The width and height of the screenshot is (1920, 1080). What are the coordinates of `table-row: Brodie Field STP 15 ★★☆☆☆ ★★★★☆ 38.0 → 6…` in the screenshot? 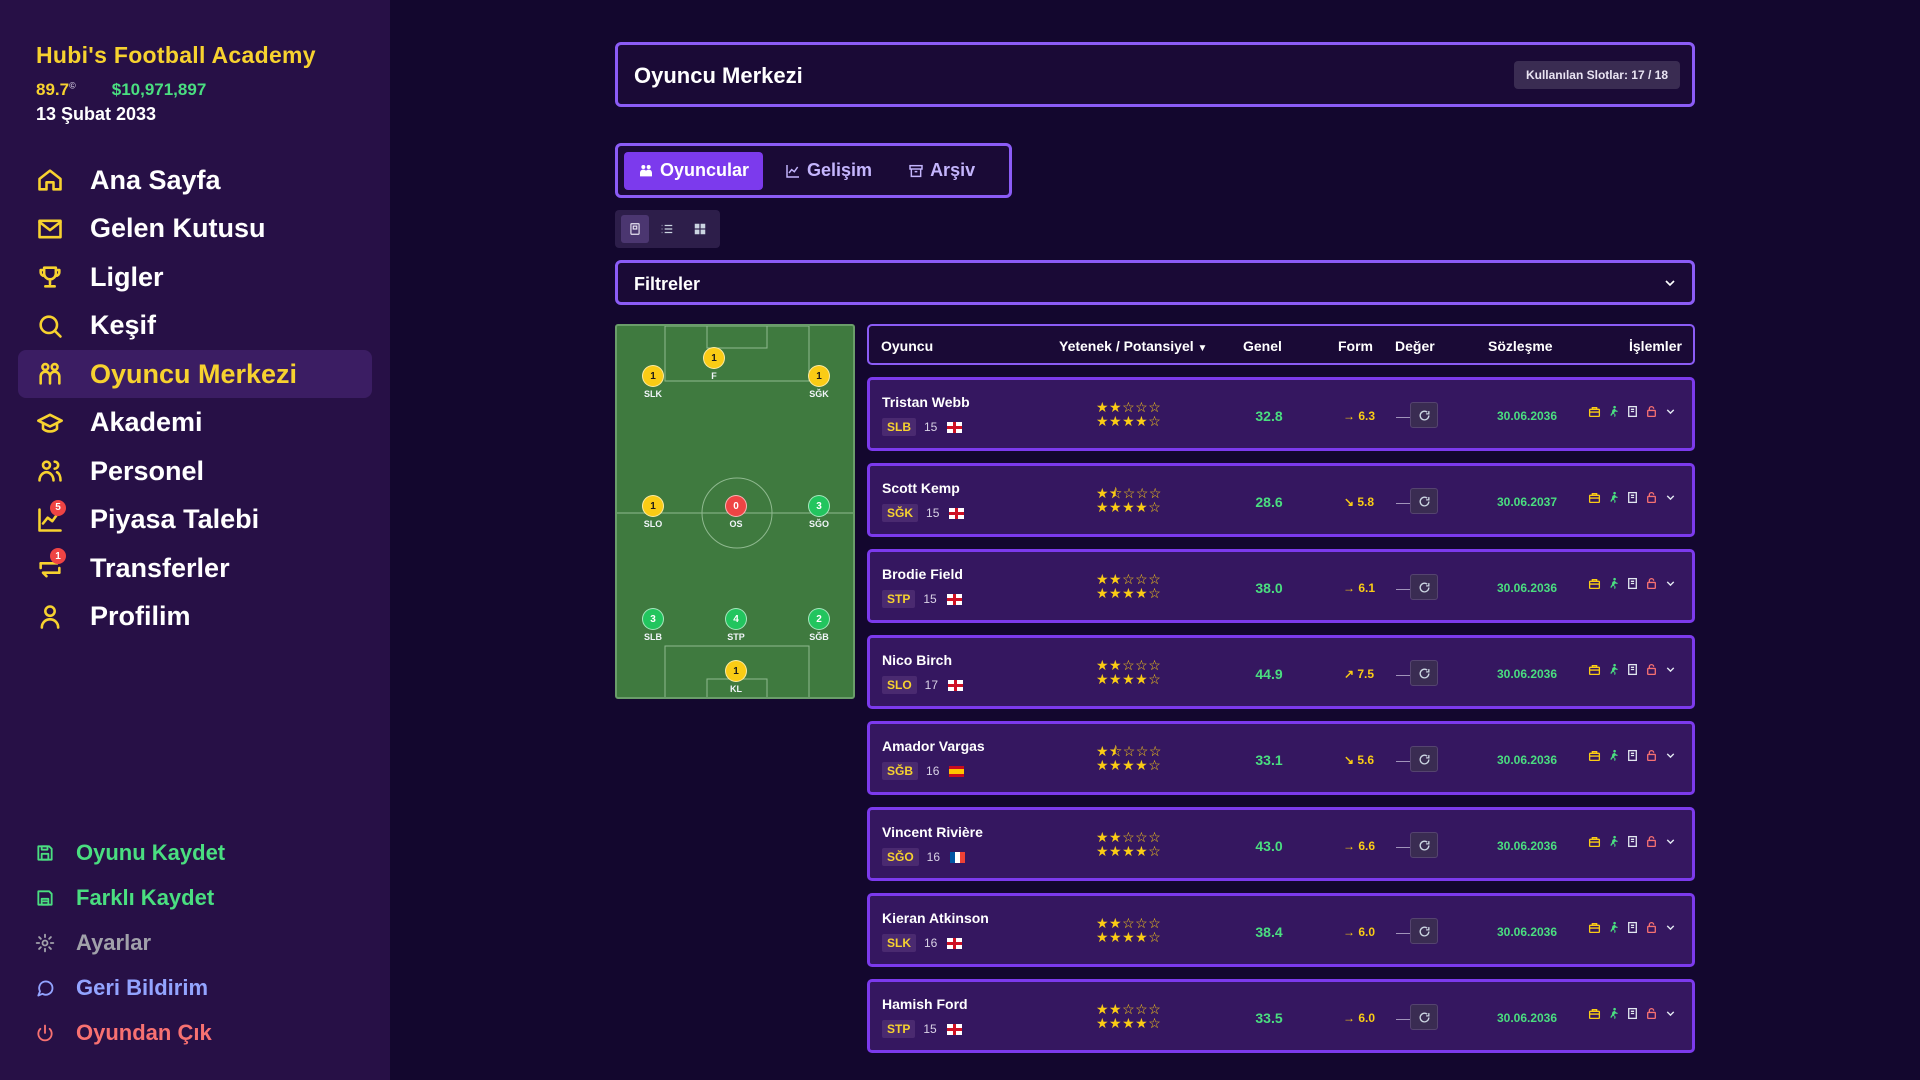 It's located at (1281, 586).